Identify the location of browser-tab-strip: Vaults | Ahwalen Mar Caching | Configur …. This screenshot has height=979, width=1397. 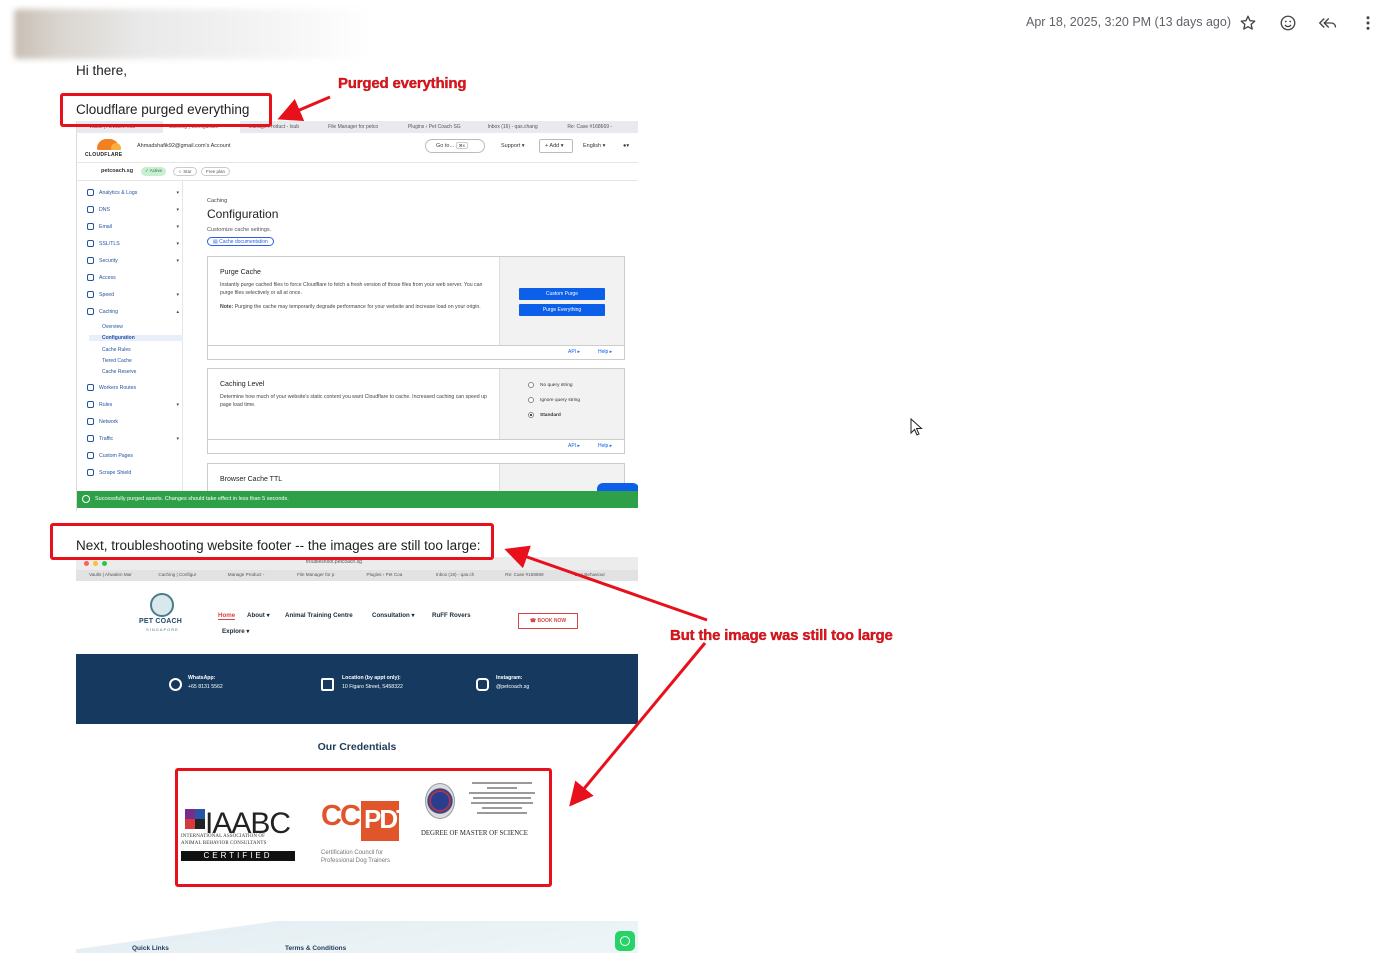
(357, 575).